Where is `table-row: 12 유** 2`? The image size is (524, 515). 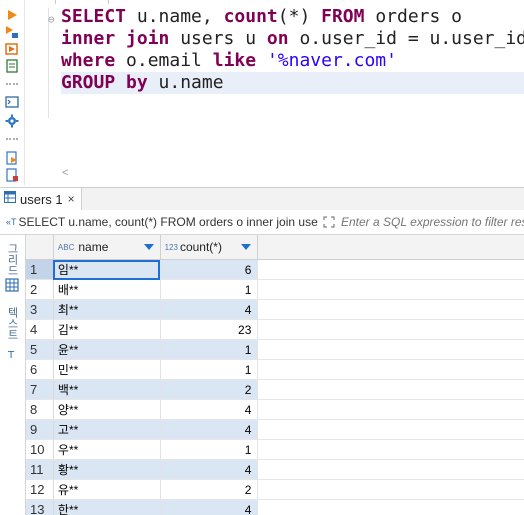 table-row: 12 유** 2 is located at coordinates (275, 489).